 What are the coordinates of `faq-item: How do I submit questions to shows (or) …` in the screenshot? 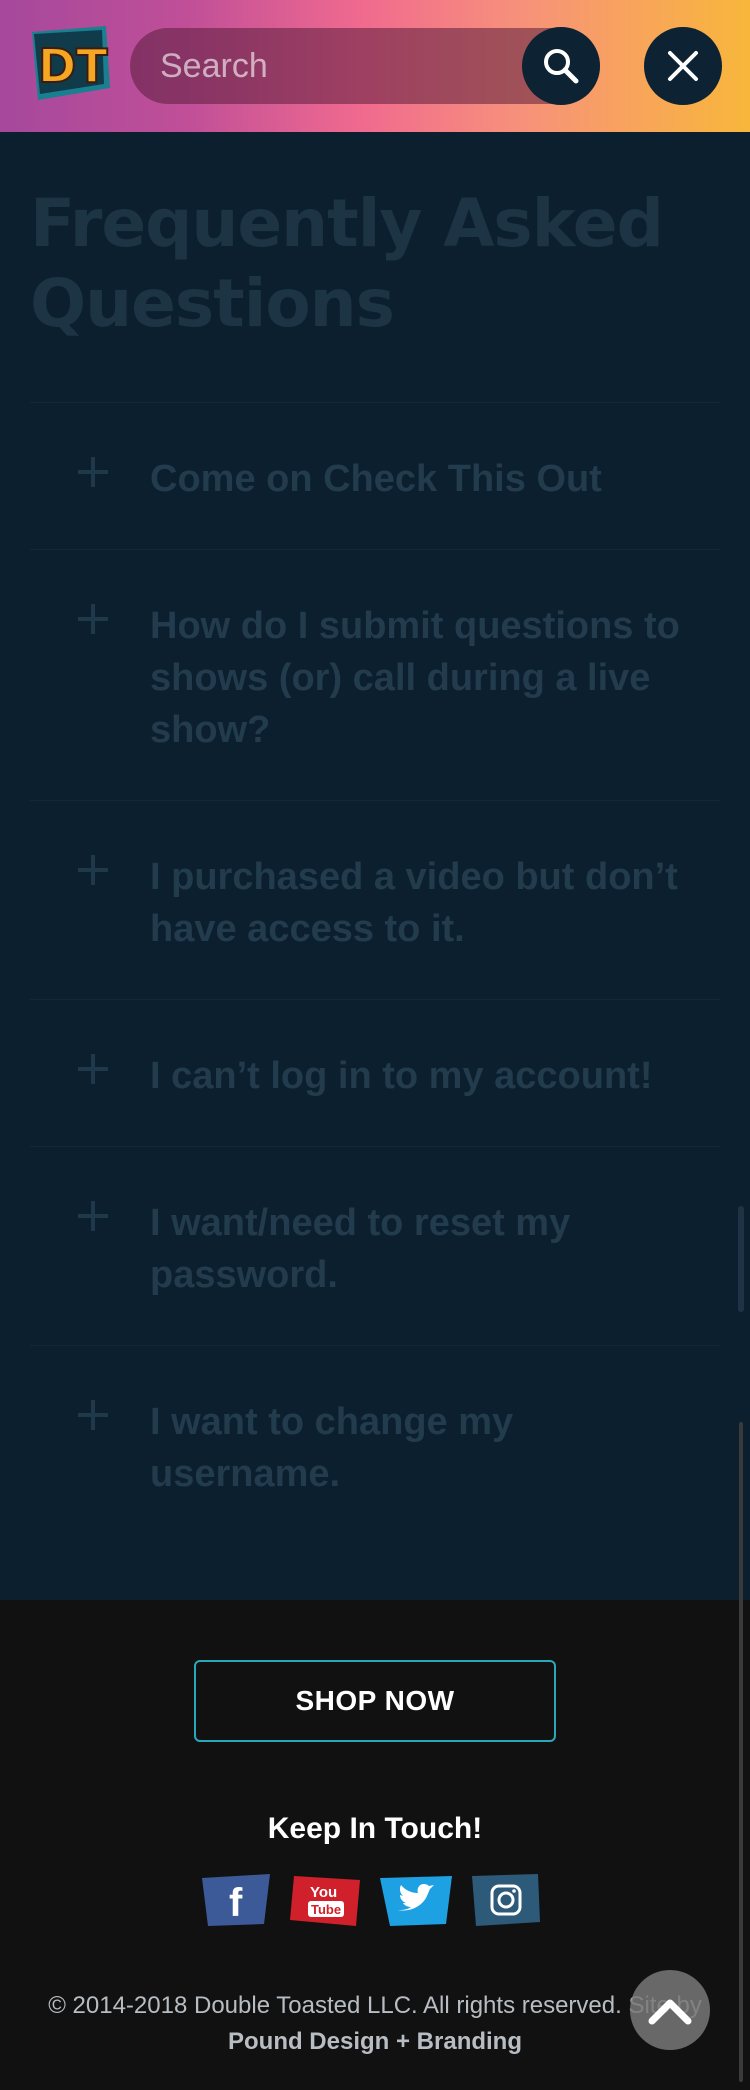 It's located at (375, 674).